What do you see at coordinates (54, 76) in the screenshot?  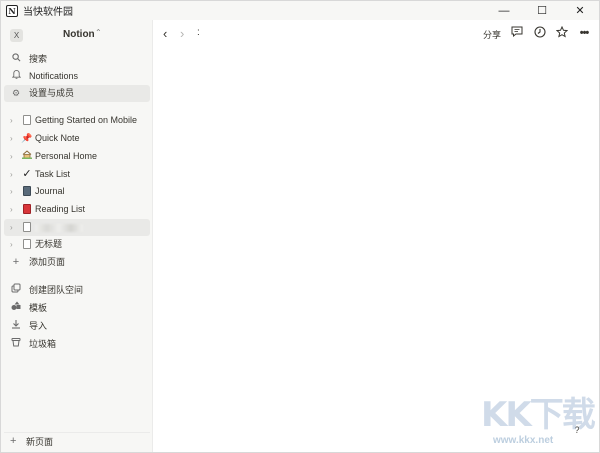 I see `sidebar-item-label: Notifications` at bounding box center [54, 76].